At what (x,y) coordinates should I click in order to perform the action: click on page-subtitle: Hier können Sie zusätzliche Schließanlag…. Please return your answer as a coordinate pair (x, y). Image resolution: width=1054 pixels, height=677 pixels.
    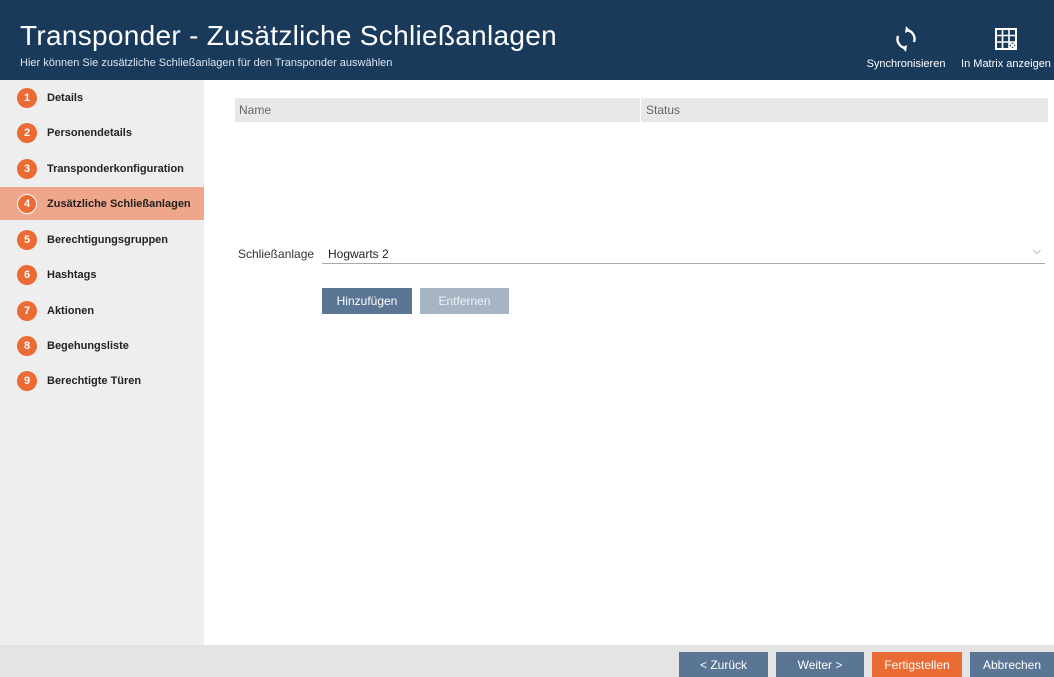
    Looking at the image, I should click on (206, 63).